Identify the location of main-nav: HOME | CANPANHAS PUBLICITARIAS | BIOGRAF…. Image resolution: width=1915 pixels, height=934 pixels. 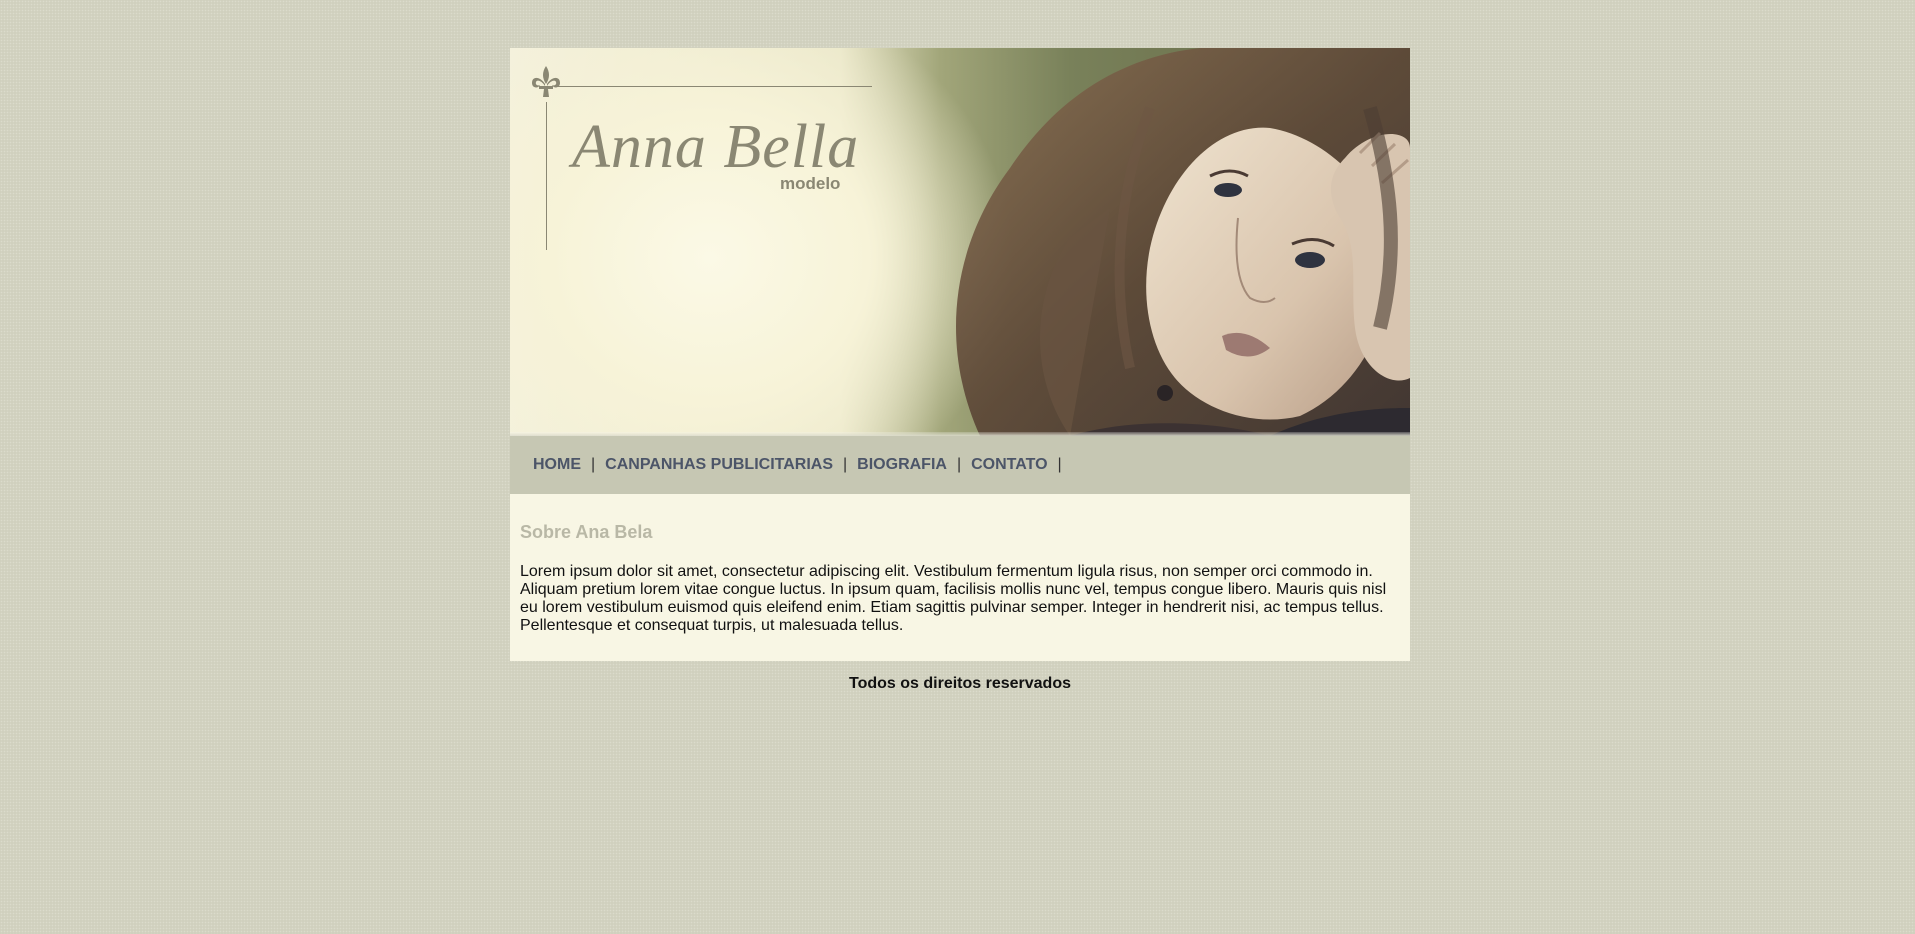
(960, 465).